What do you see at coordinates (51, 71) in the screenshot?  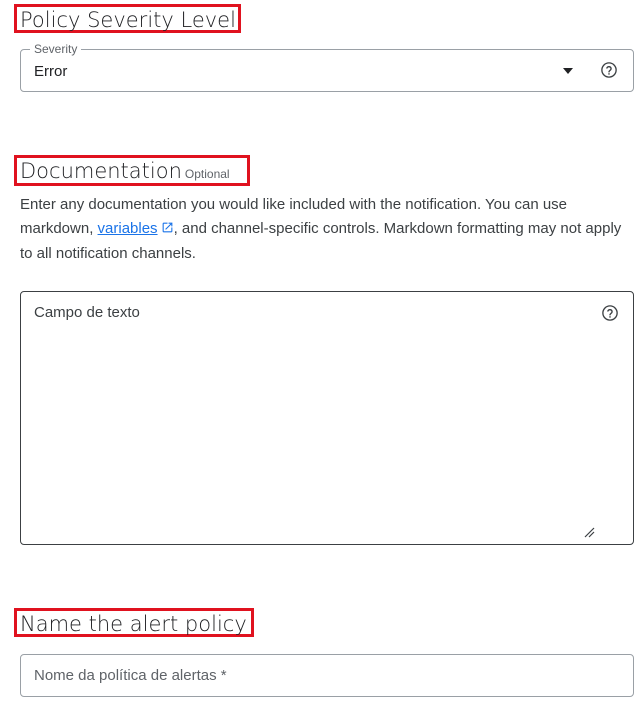 I see `severity-select-value: Error` at bounding box center [51, 71].